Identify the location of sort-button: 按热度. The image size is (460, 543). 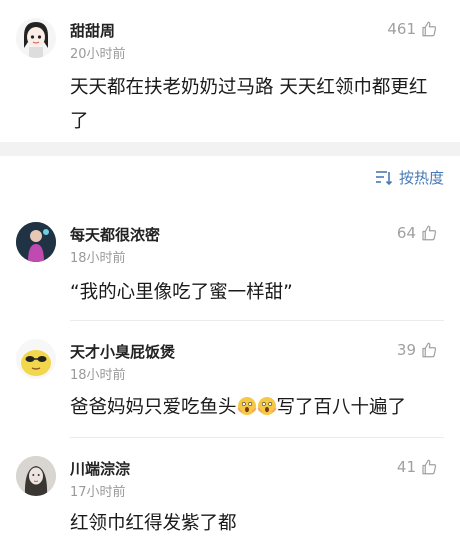
(409, 177).